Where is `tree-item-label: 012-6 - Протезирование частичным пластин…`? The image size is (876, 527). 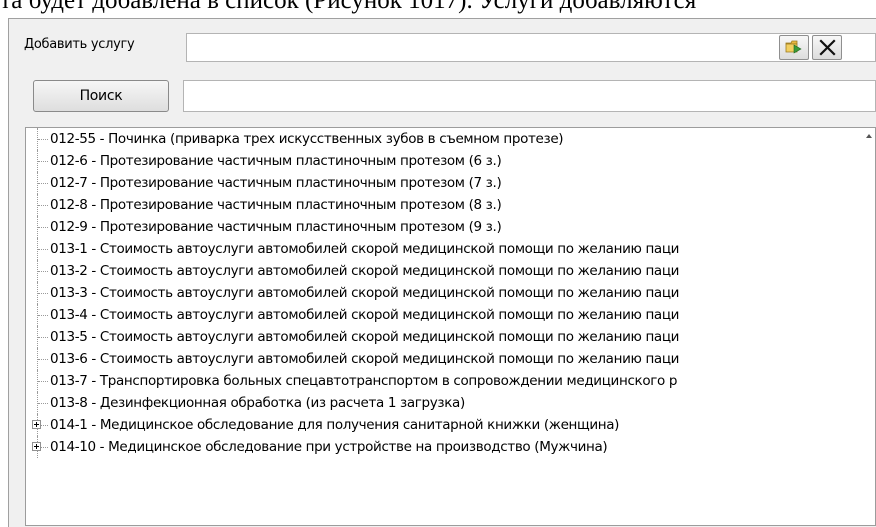 tree-item-label: 012-6 - Протезирование частичным пластин… is located at coordinates (276, 161).